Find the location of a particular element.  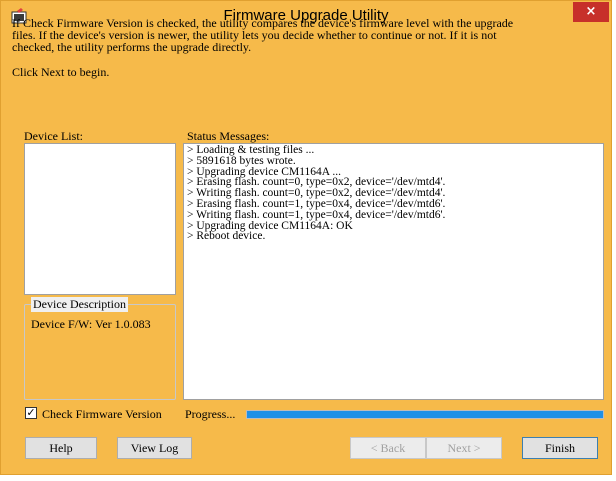

status-messages-label: Status Messages: is located at coordinates (228, 136).